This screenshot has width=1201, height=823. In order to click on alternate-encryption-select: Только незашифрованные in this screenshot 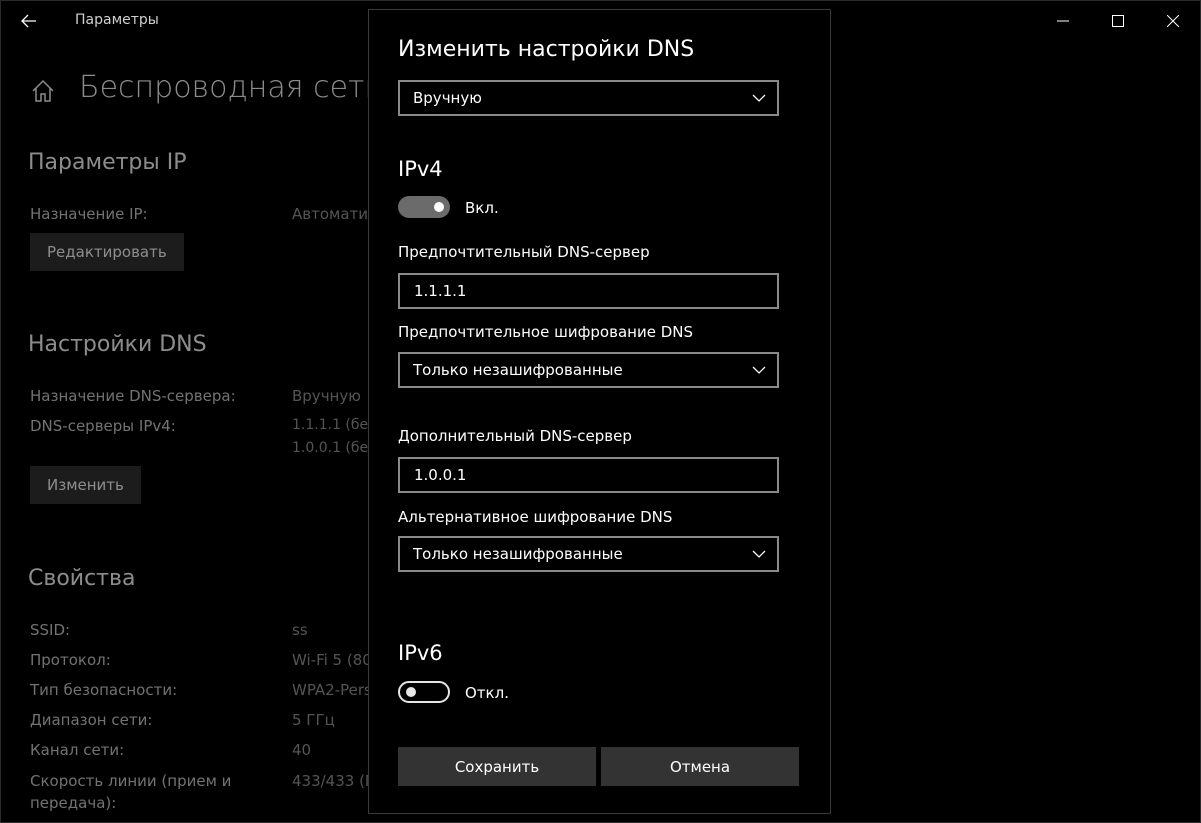, I will do `click(588, 554)`.